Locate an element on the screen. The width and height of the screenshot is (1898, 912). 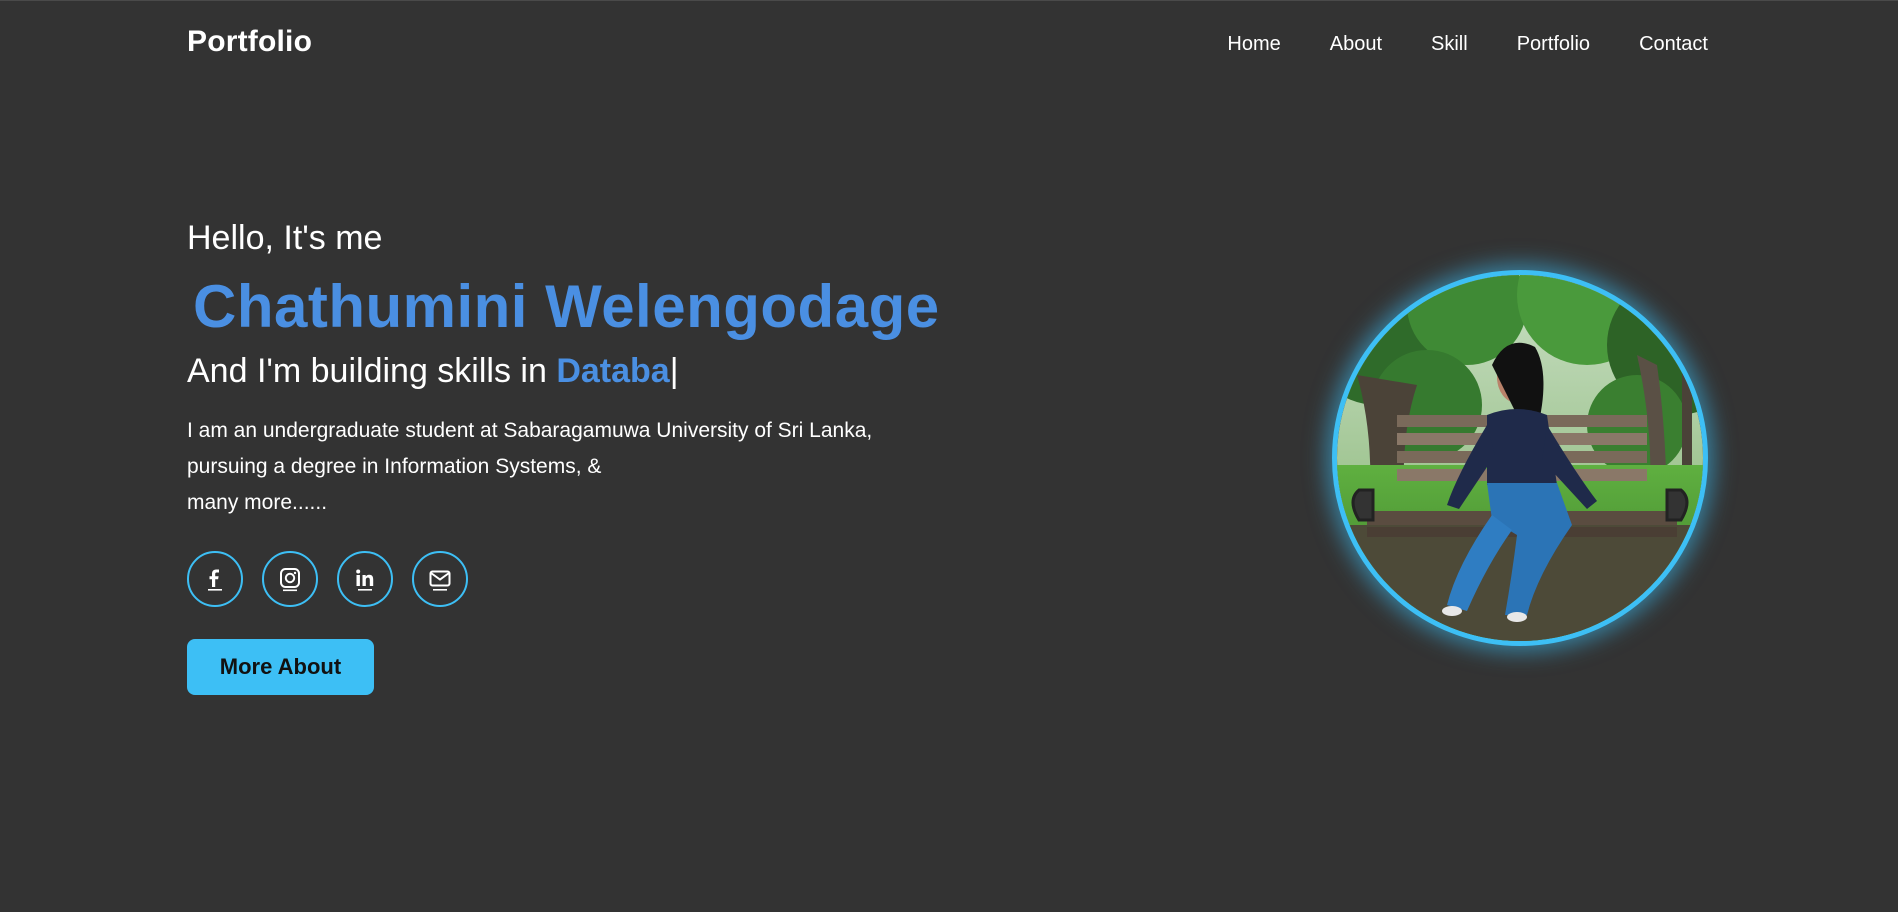
nav-skill: Skill is located at coordinates (1449, 44).